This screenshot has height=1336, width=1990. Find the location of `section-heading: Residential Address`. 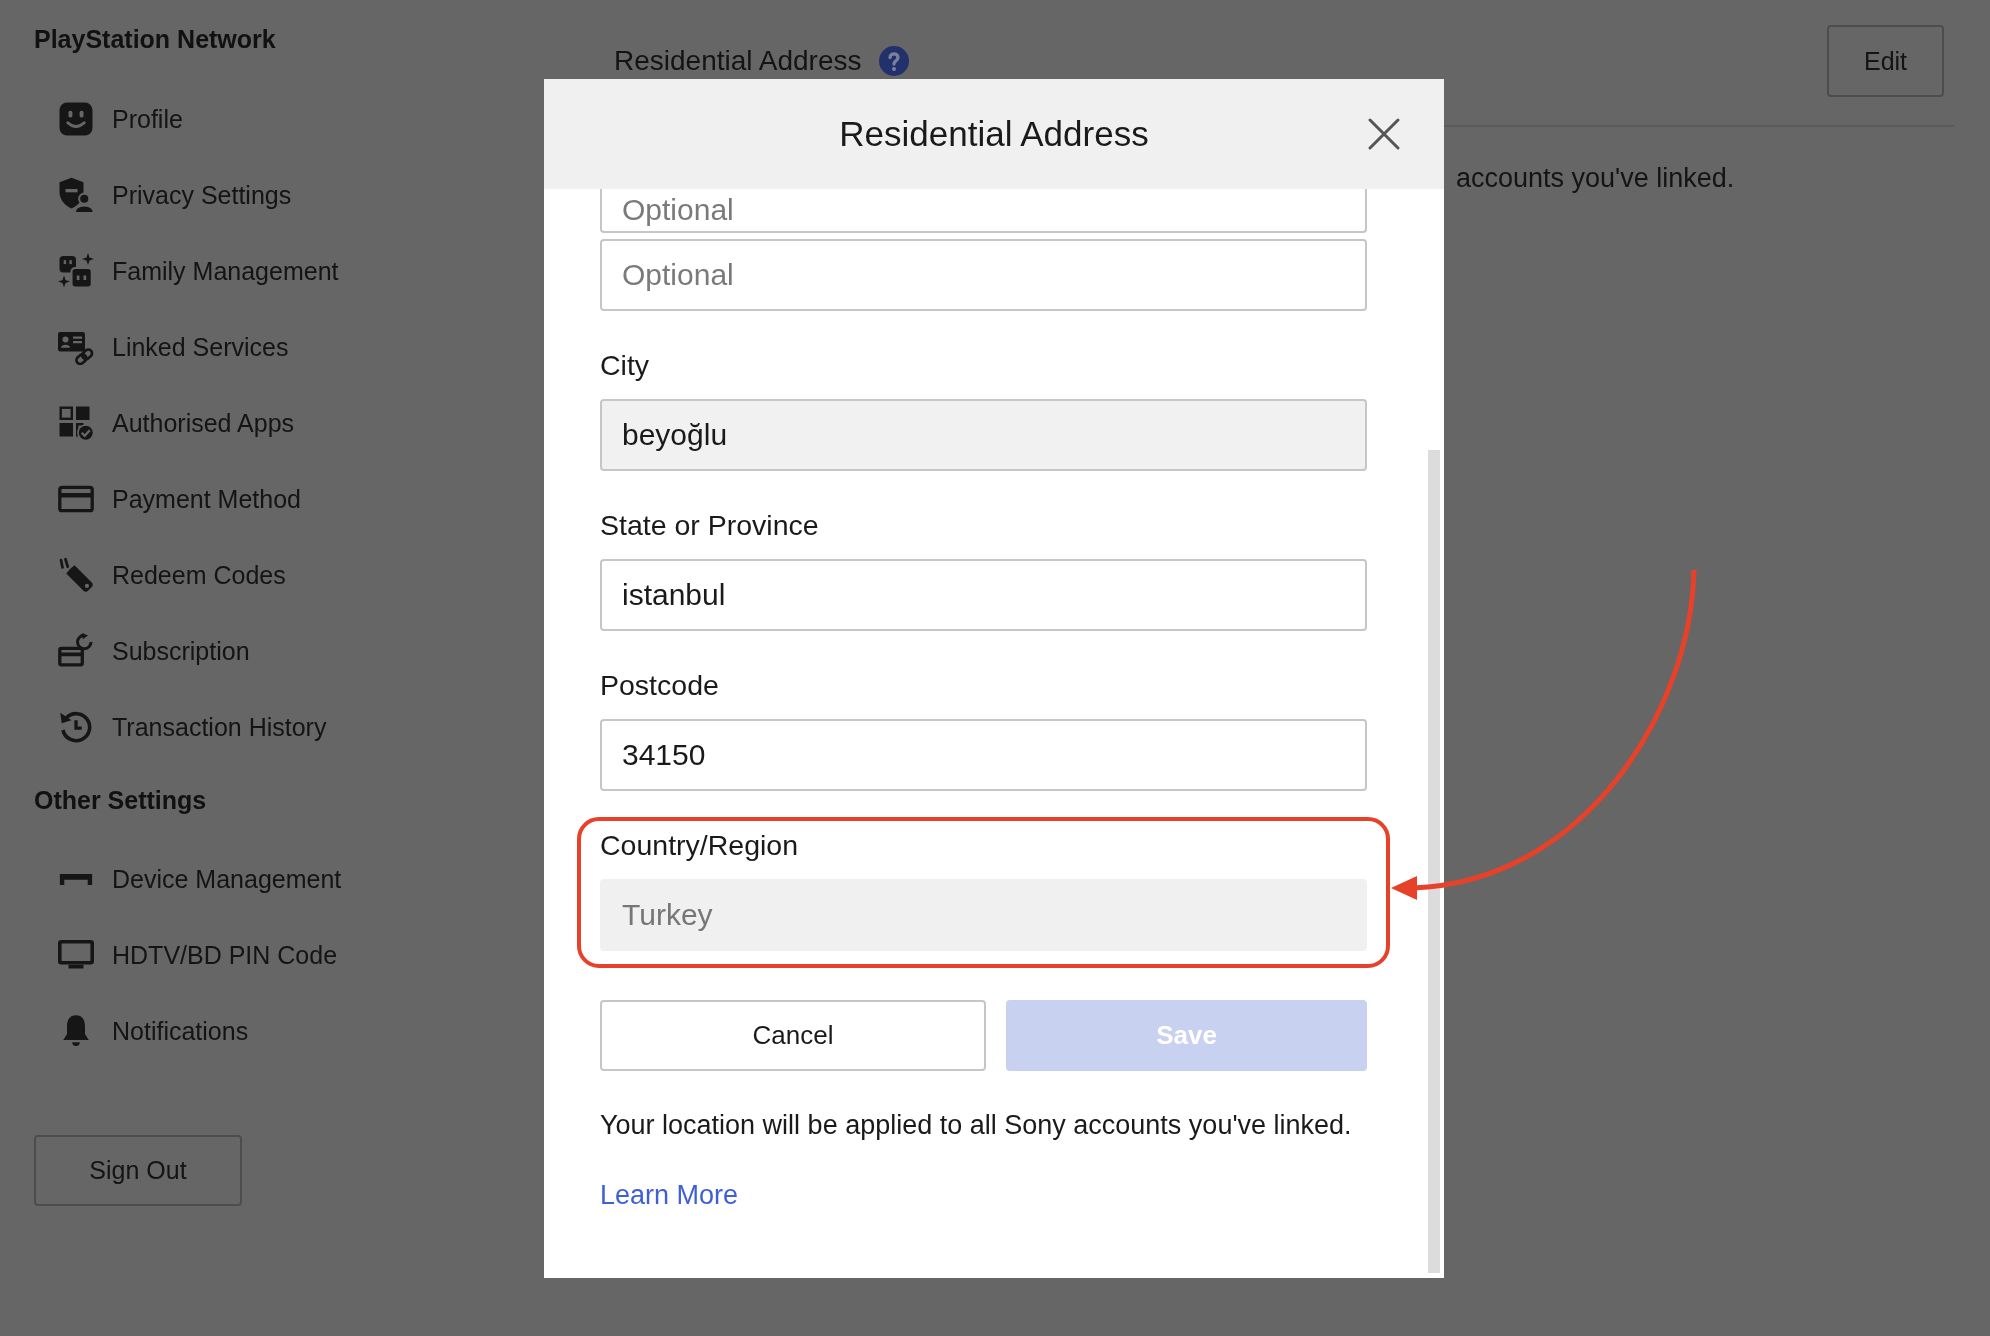

section-heading: Residential Address is located at coordinates (738, 61).